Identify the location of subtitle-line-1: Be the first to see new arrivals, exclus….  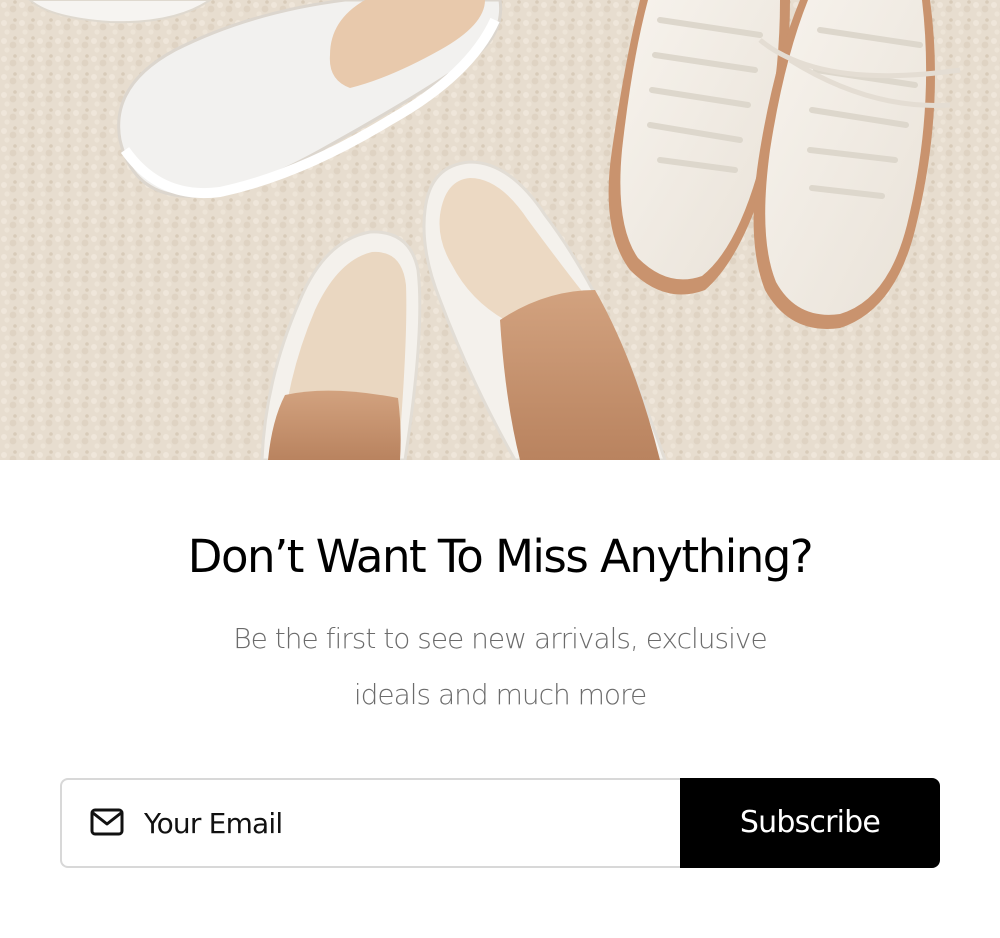
(500, 638).